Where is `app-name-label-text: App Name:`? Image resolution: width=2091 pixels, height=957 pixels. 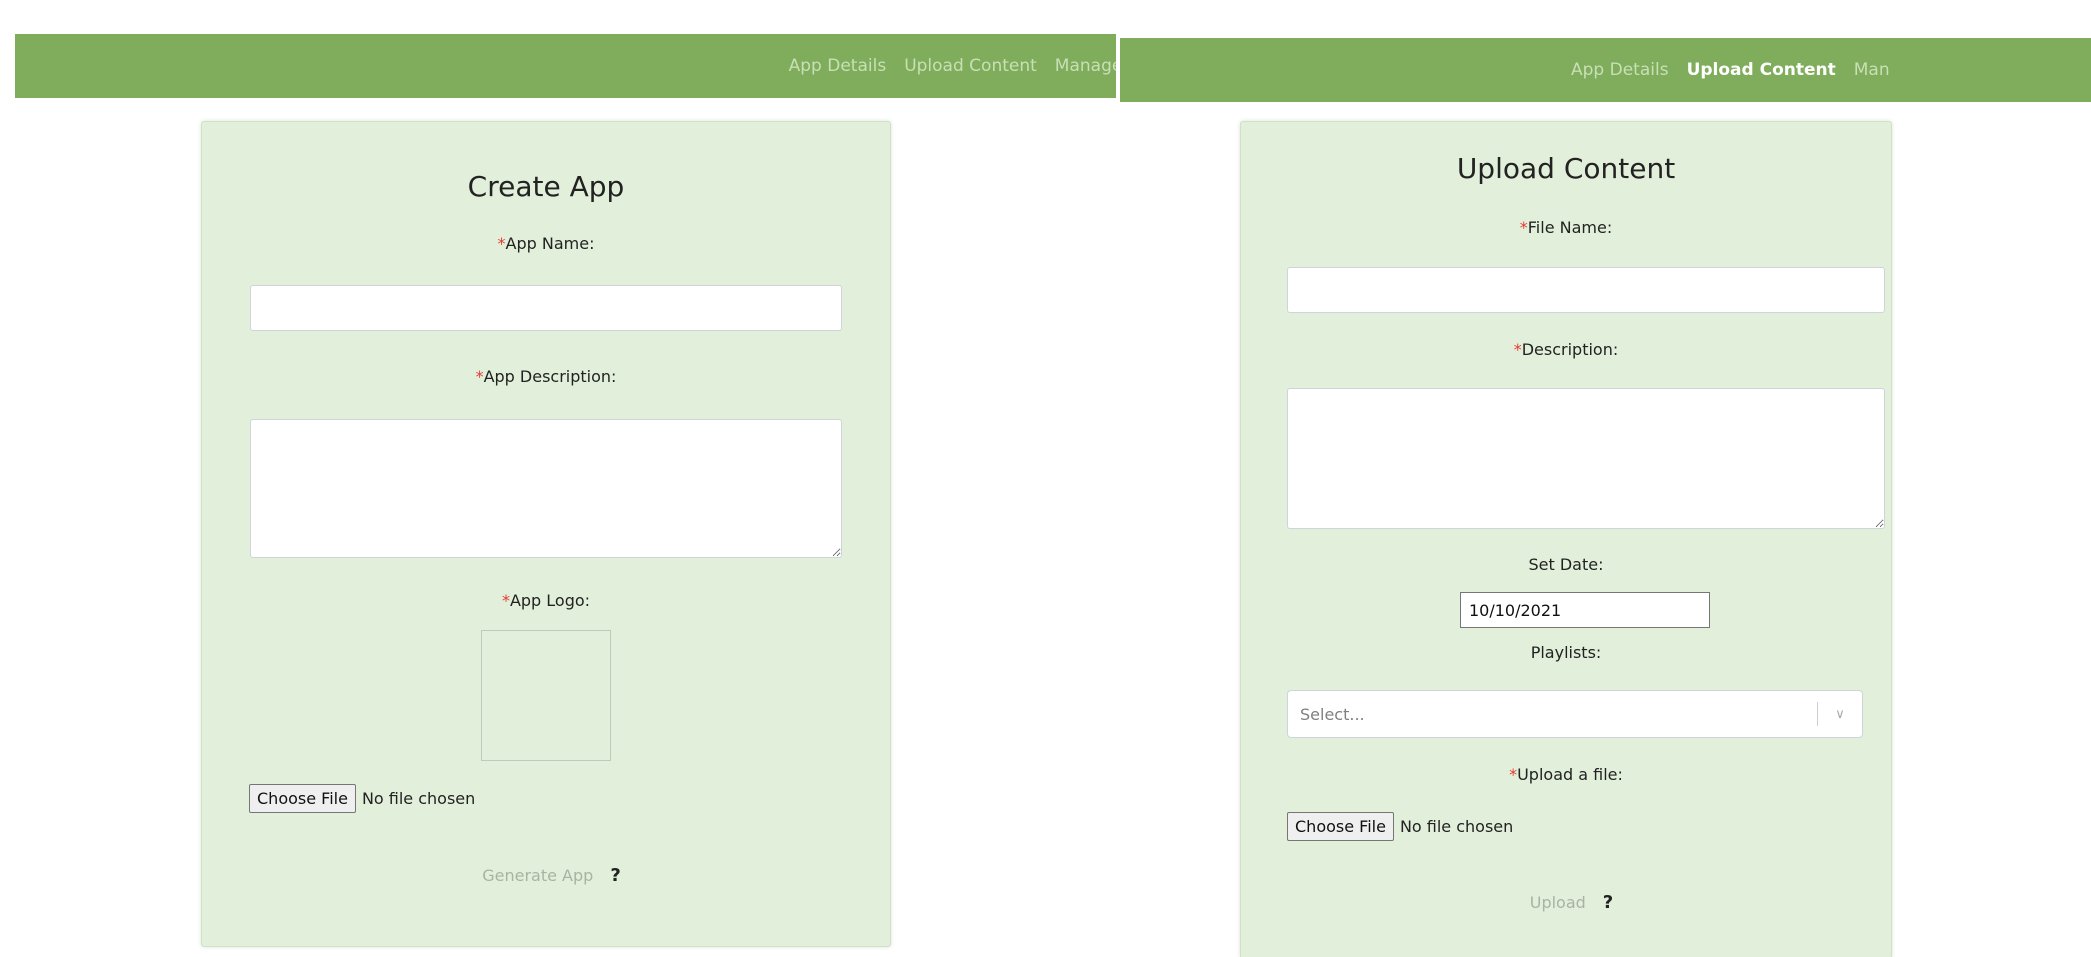 app-name-label-text: App Name: is located at coordinates (550, 243).